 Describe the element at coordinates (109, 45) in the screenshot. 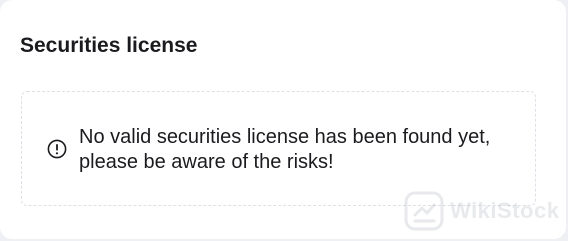

I see `section-title: Securities license` at that location.